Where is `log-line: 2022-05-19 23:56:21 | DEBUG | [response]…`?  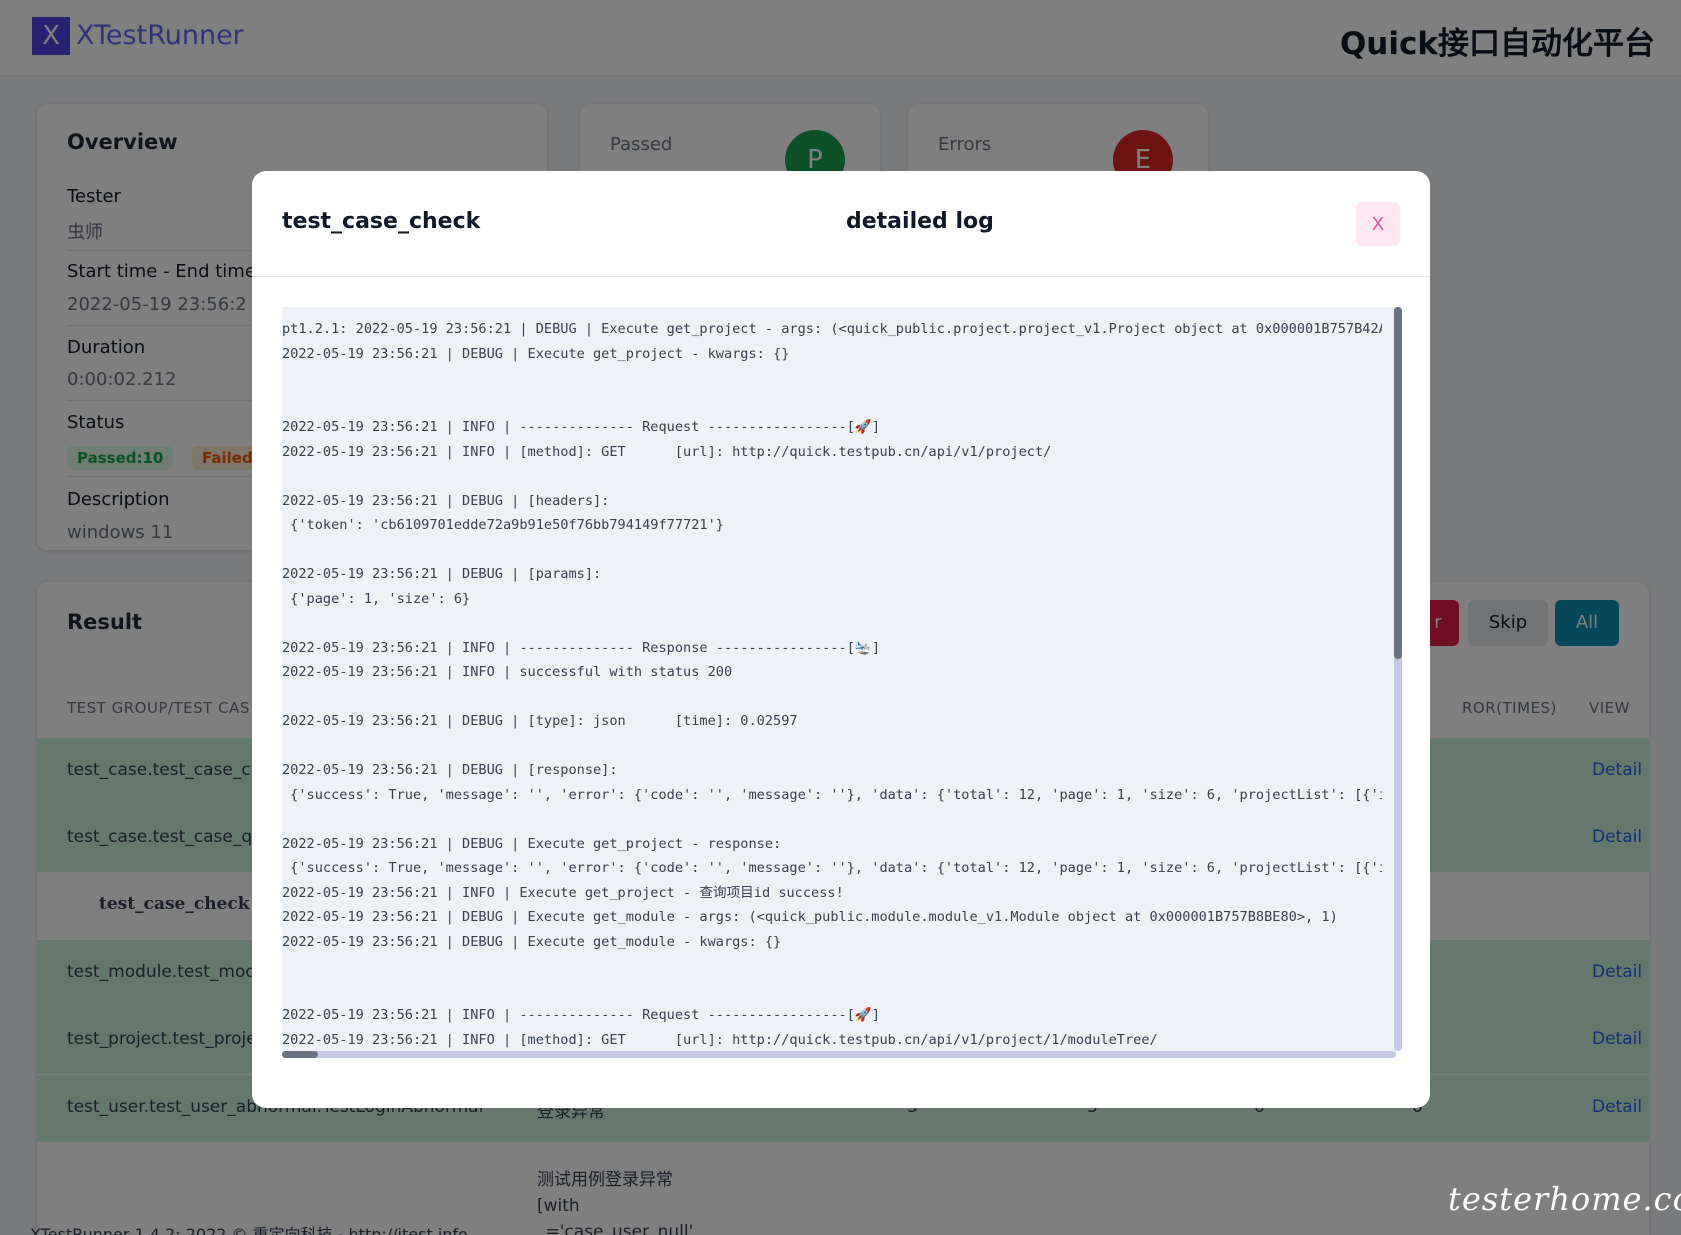
log-line: 2022-05-19 23:56:21 | DEBUG | [response]… is located at coordinates (450, 770).